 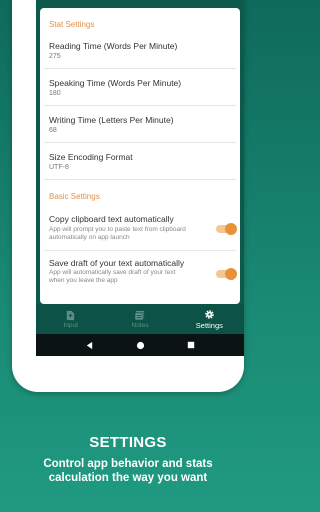 I want to click on setting-label: Reading Time (Words Per Minute), so click(x=113, y=46).